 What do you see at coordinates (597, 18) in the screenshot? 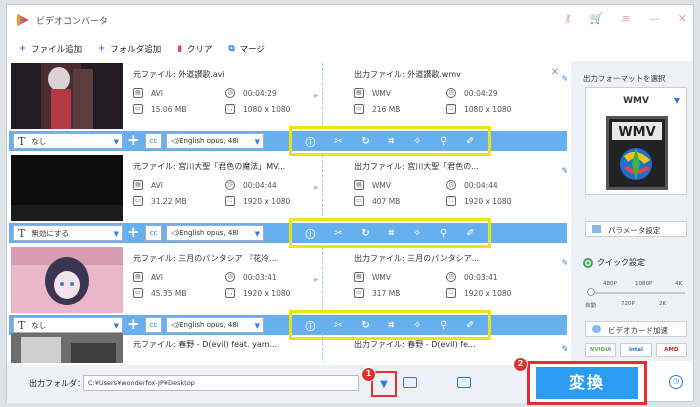
I see `cart-icon: 🛒` at bounding box center [597, 18].